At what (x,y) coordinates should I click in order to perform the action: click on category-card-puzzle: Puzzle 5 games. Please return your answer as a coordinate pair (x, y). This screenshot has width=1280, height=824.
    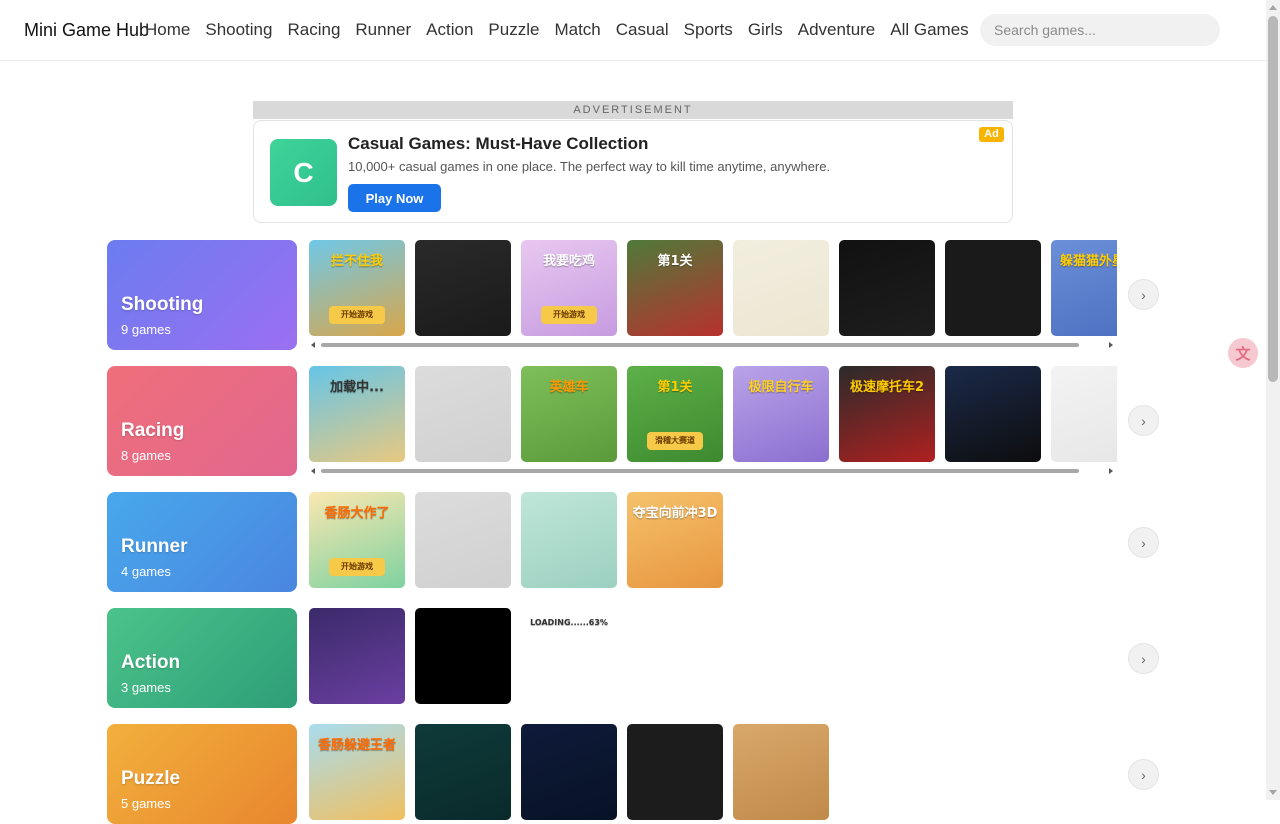
    Looking at the image, I should click on (202, 774).